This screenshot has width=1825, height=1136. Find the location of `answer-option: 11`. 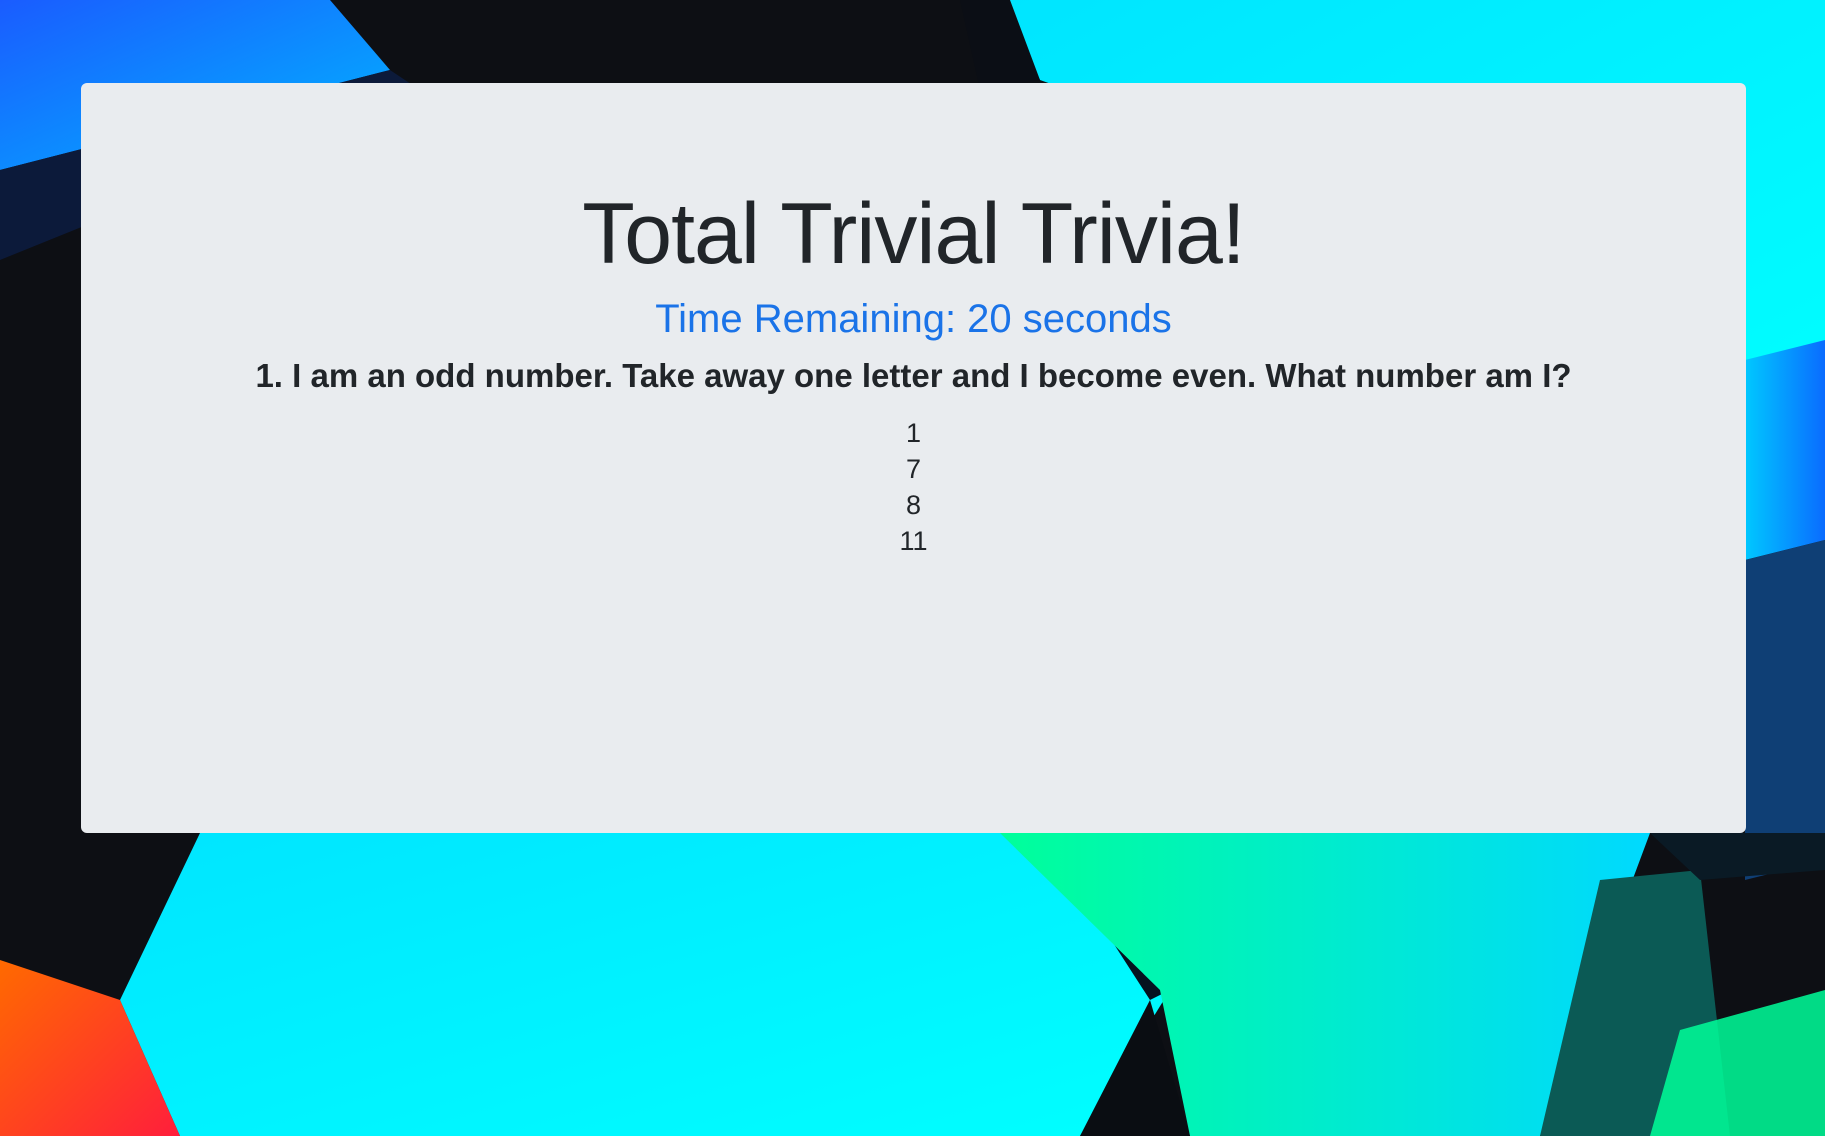

answer-option: 11 is located at coordinates (914, 541).